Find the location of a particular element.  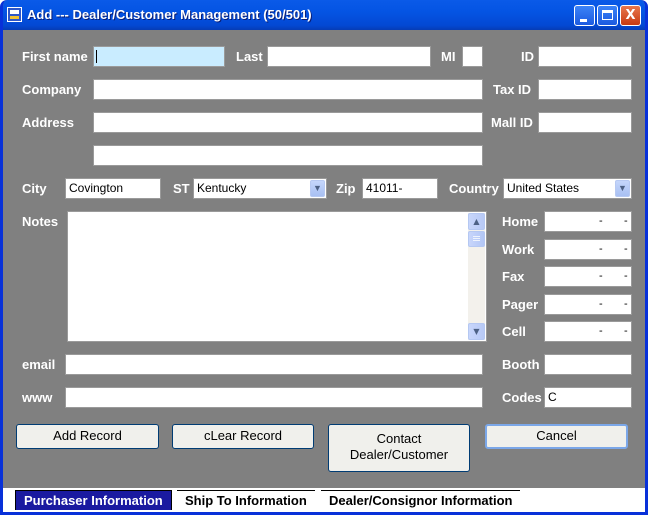

country-label: Country is located at coordinates (474, 188).